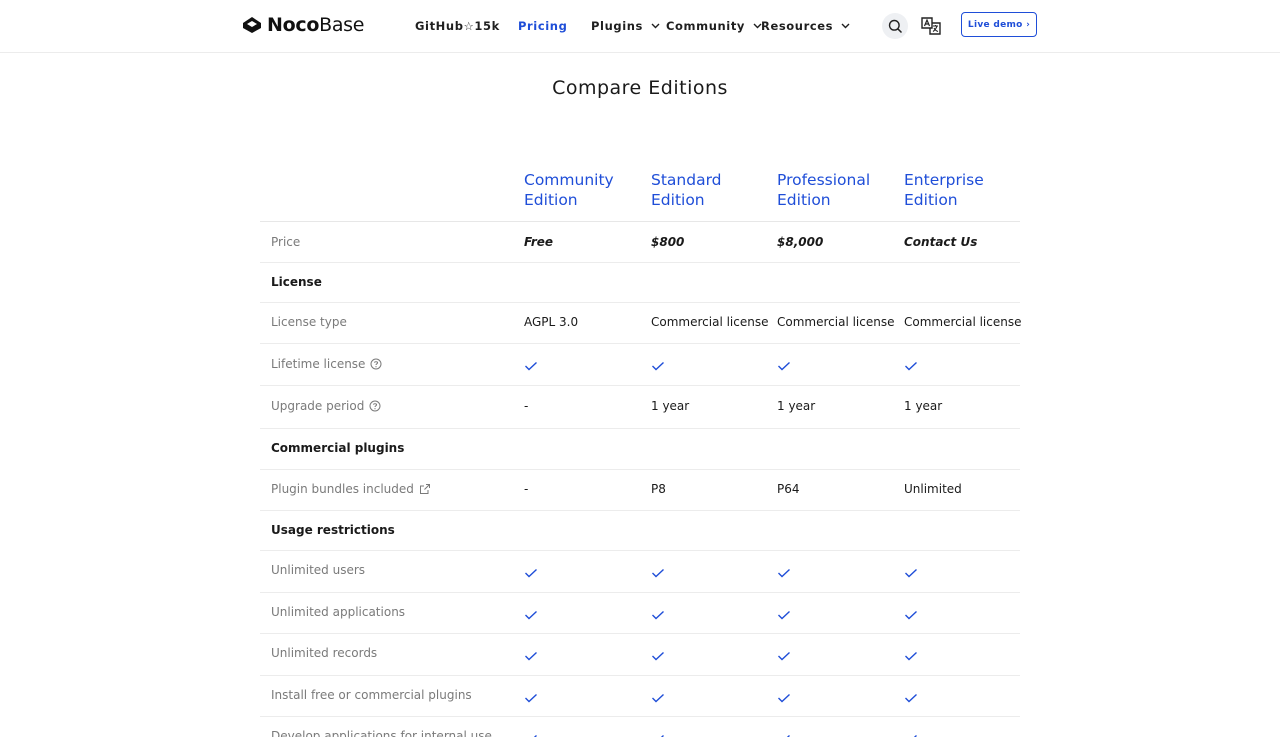 The height and width of the screenshot is (737, 1280). Describe the element at coordinates (923, 406) in the screenshot. I see `upgrade-period-enterprise: 1 year` at that location.